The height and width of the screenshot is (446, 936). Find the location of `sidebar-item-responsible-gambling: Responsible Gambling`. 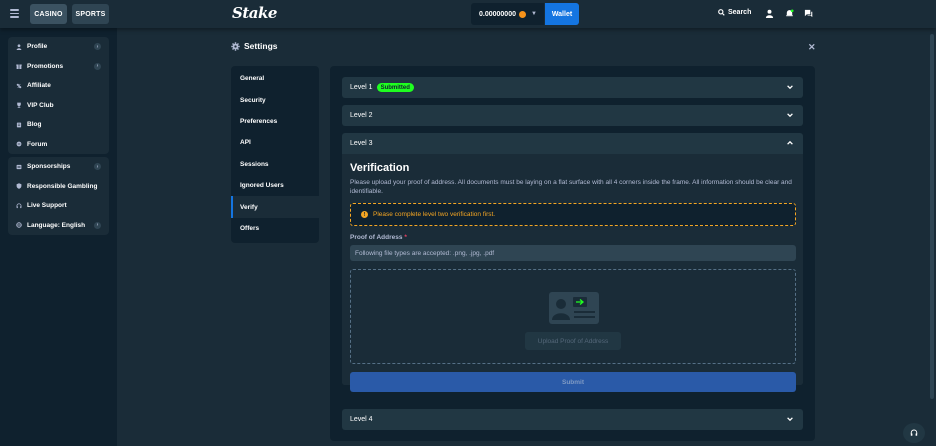

sidebar-item-responsible-gambling: Responsible Gambling is located at coordinates (58, 187).